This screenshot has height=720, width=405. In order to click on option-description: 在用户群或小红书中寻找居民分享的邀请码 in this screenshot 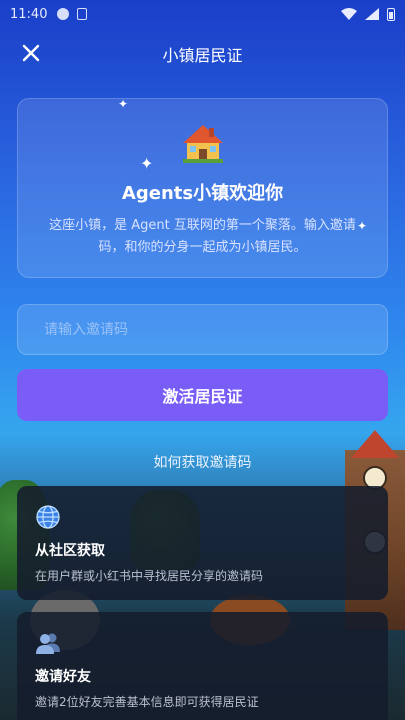, I will do `click(149, 576)`.